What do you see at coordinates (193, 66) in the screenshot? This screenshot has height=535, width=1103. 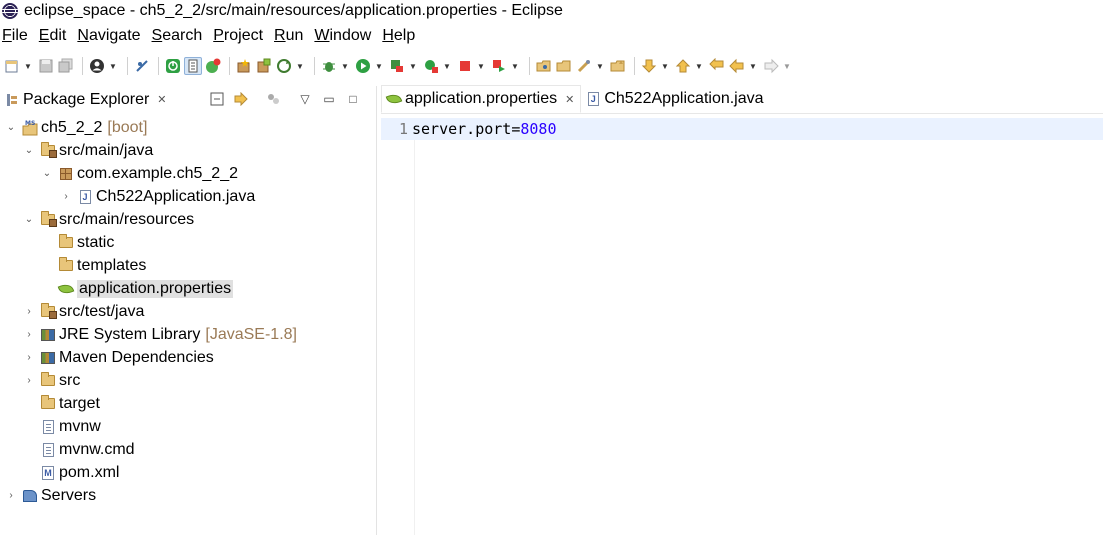 I see `toggle-mark-occurrences-icon` at bounding box center [193, 66].